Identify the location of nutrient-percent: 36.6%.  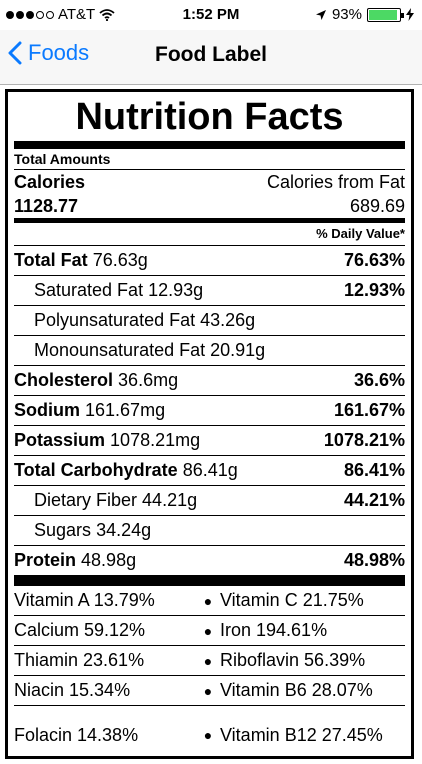
(379, 380).